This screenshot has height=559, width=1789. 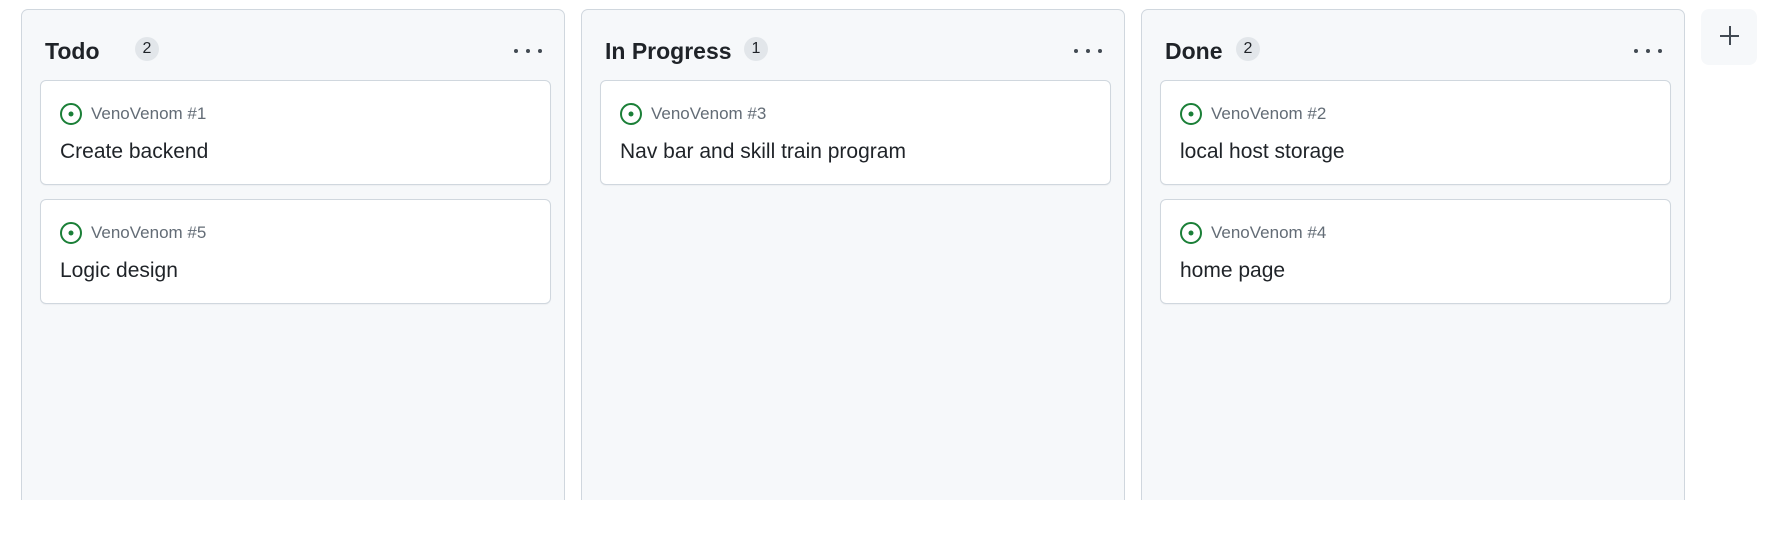 What do you see at coordinates (708, 114) in the screenshot?
I see `card-issue-reference: VenoVenom #3` at bounding box center [708, 114].